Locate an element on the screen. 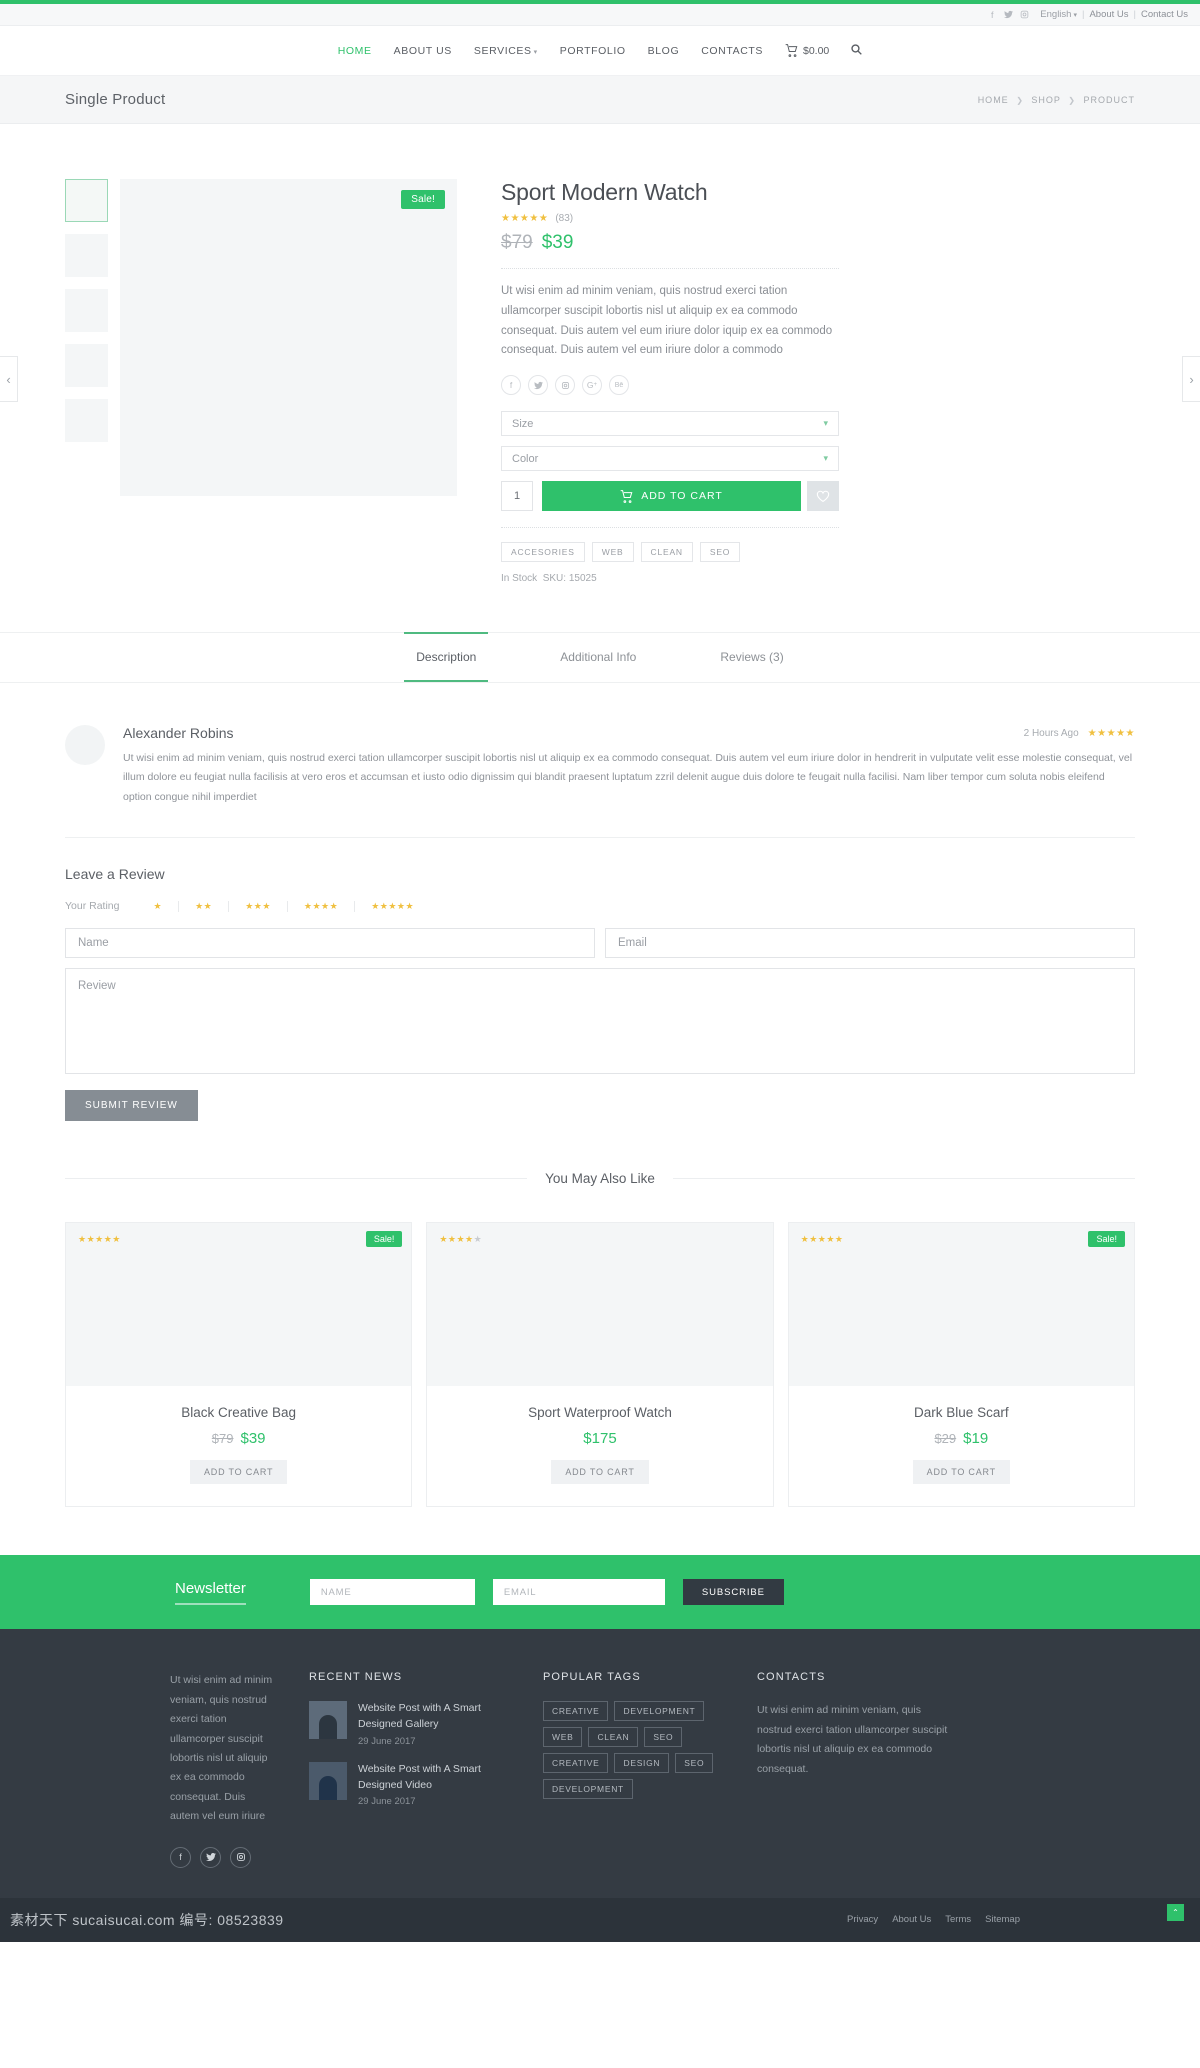 The height and width of the screenshot is (2068, 1200). tab-description: Description is located at coordinates (446, 657).